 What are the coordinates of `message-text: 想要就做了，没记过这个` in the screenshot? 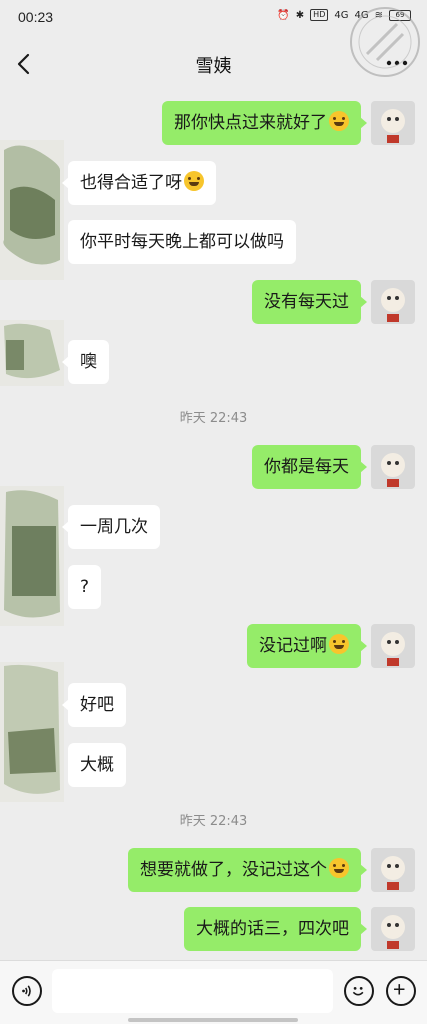 It's located at (233, 870).